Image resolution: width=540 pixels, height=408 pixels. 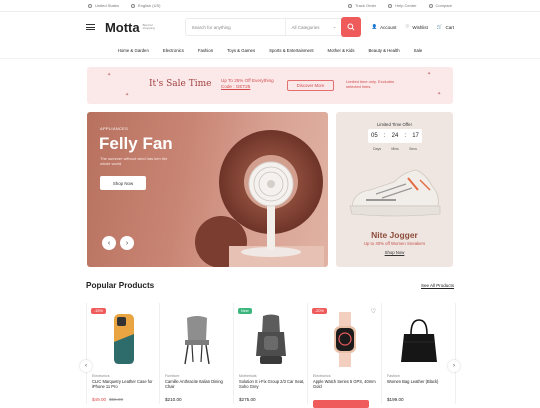 I want to click on nav-item-sports: Sports & Entertainment, so click(x=291, y=50).